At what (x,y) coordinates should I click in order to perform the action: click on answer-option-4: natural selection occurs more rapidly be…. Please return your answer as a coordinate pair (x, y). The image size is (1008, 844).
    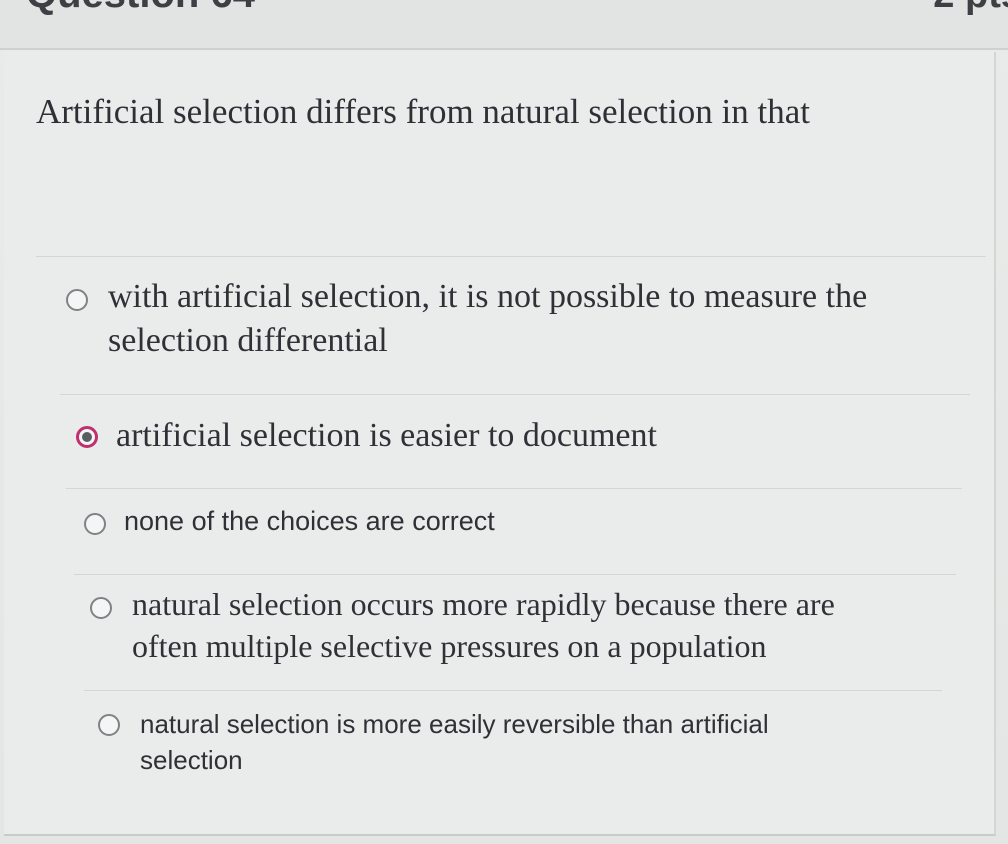
    Looking at the image, I should click on (514, 632).